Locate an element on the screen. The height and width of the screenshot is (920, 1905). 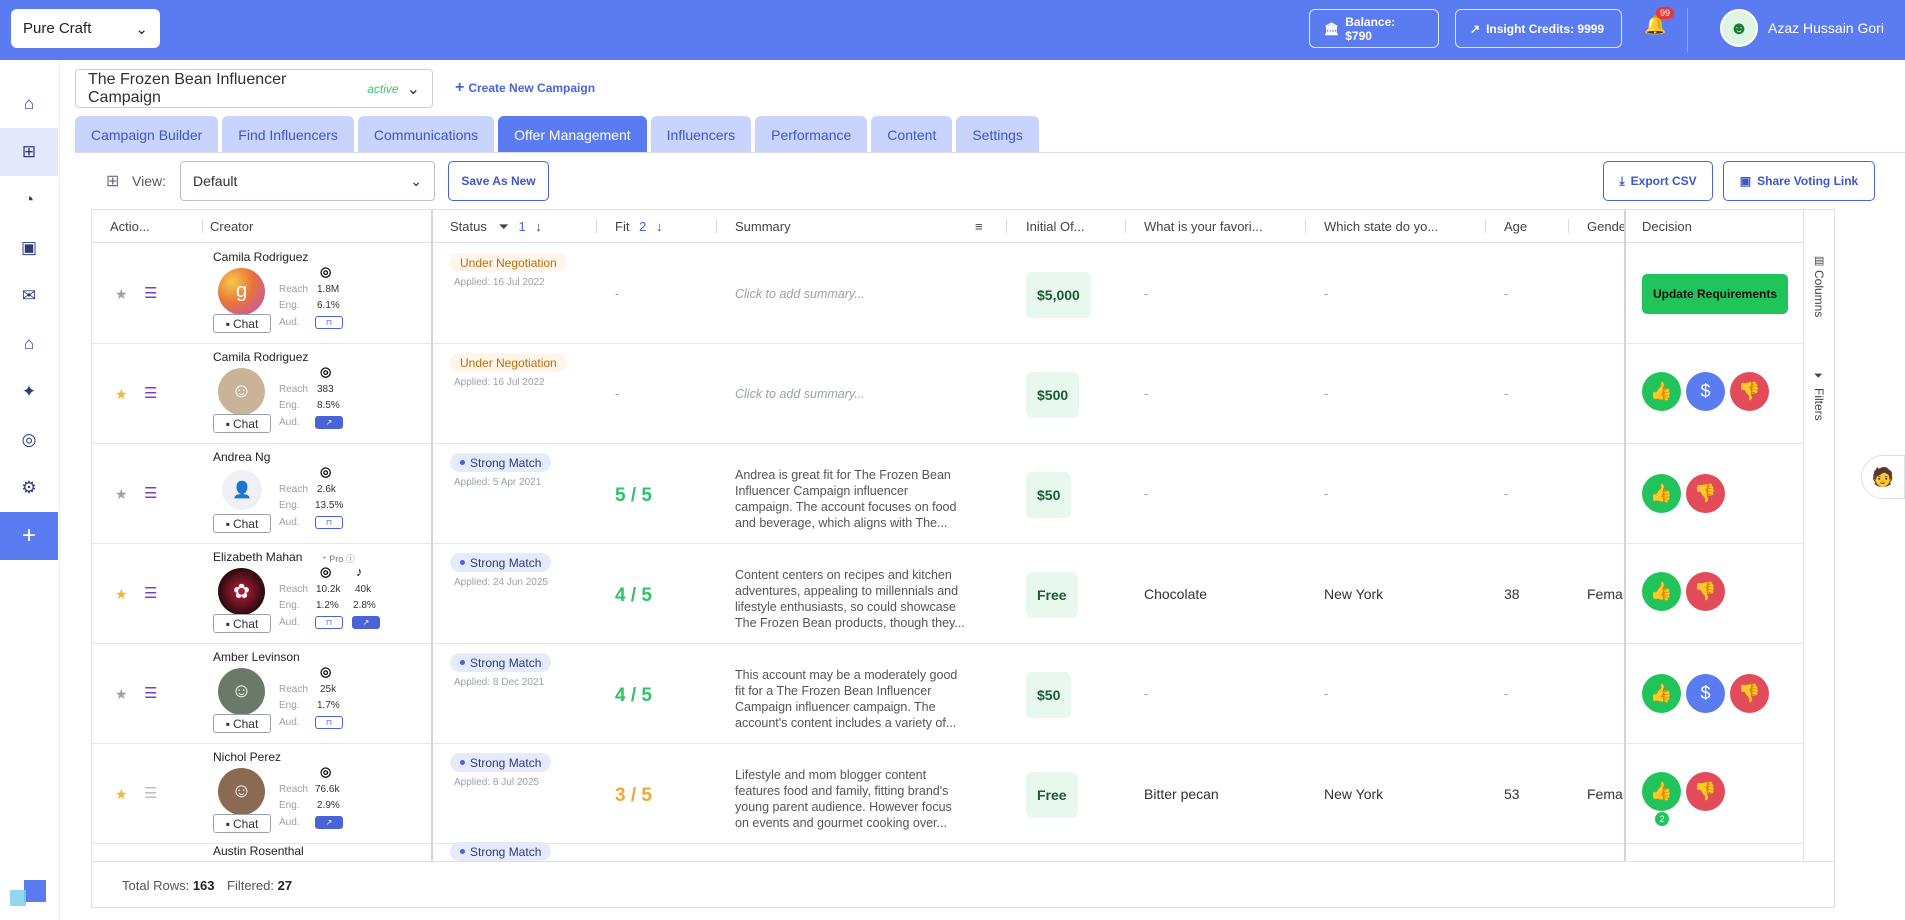
col-status: Status ⏷ 1 ↓ is located at coordinates (496, 227).